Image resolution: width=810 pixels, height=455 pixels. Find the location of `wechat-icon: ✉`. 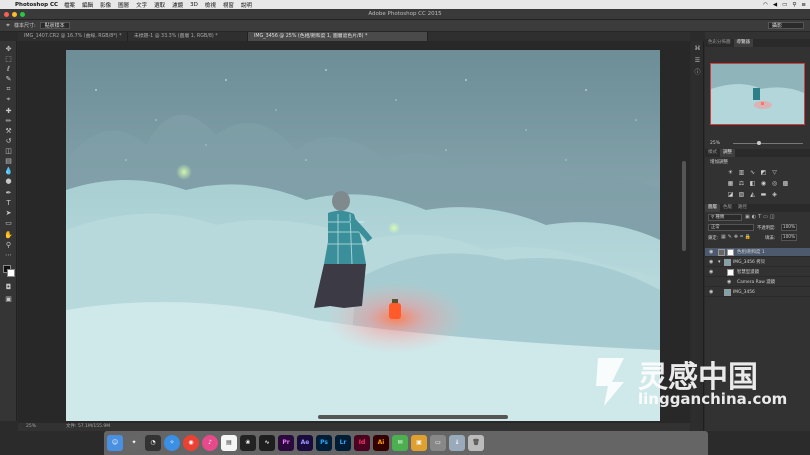

wechat-icon: ✉ is located at coordinates (400, 443).